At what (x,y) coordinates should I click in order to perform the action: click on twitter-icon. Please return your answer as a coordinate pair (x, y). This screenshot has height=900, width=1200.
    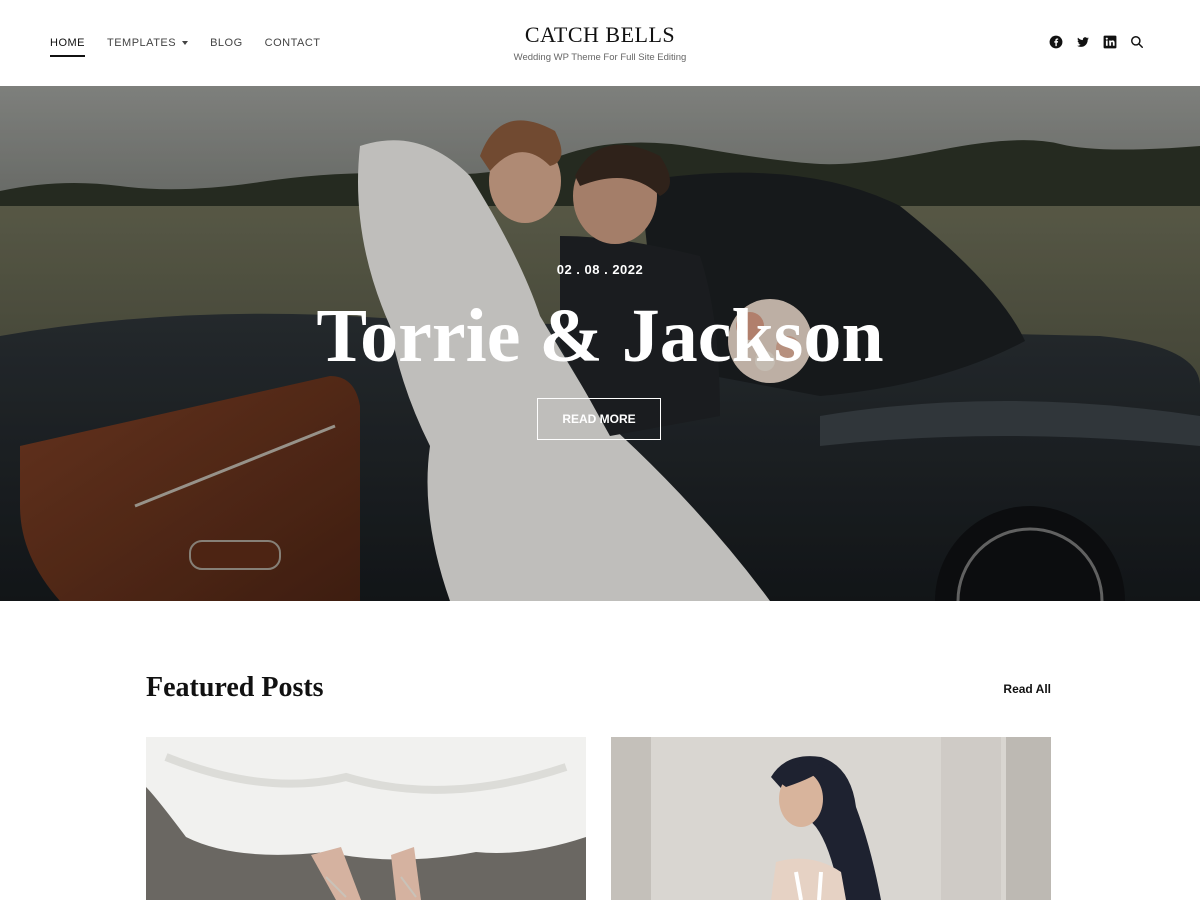
    Looking at the image, I should click on (1083, 42).